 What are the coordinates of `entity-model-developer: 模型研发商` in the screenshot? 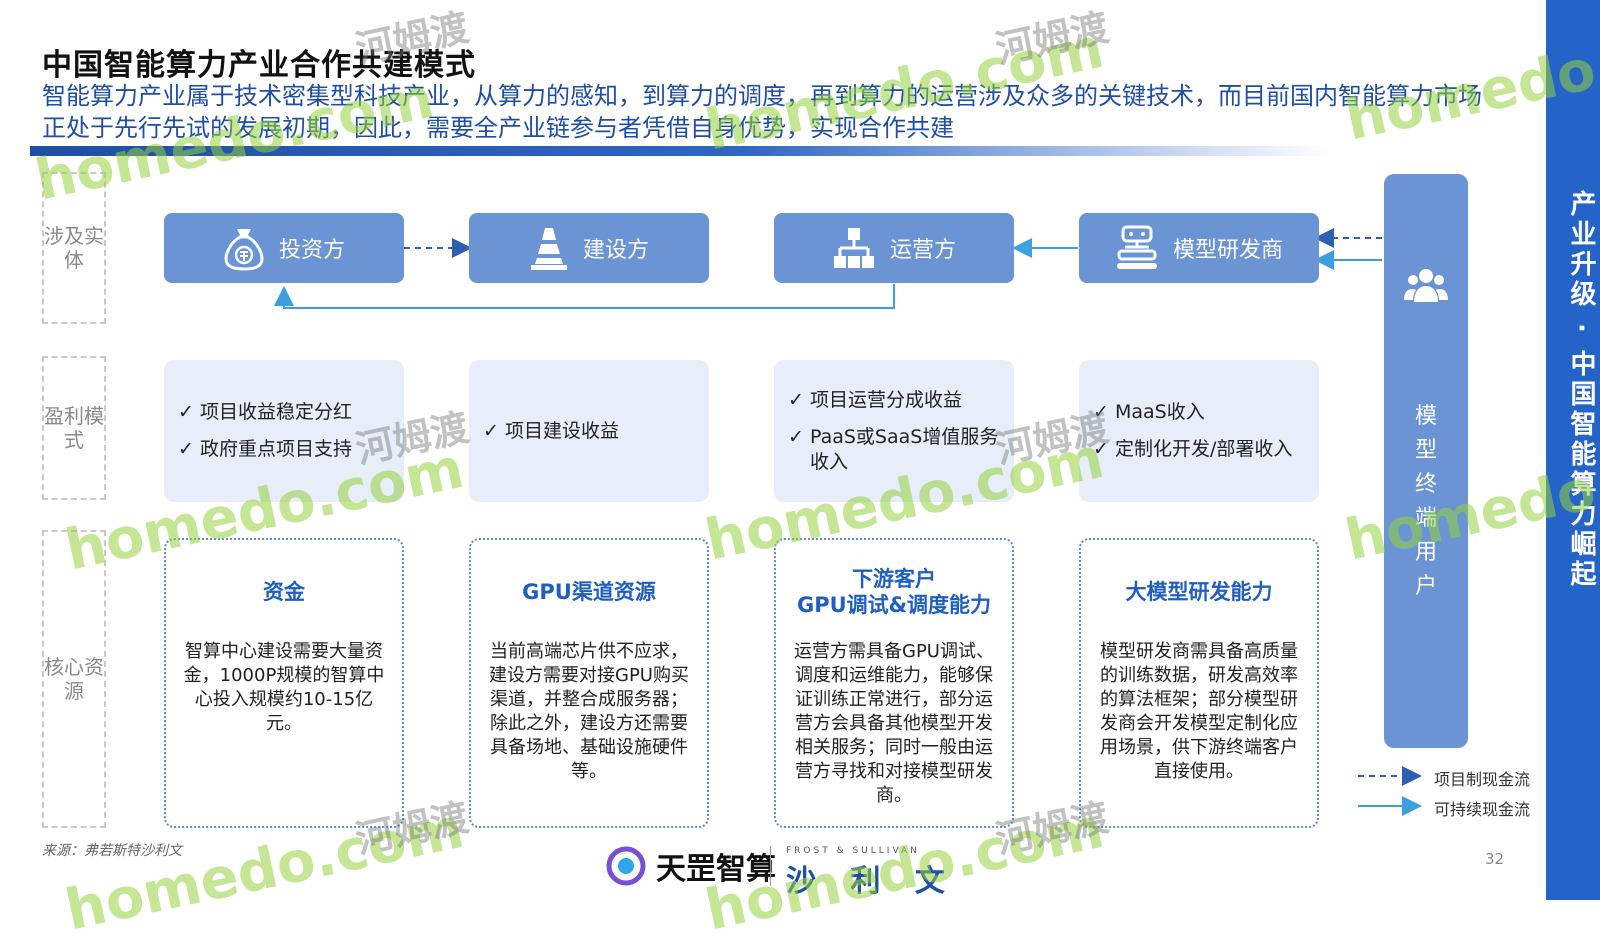 It's located at (1199, 248).